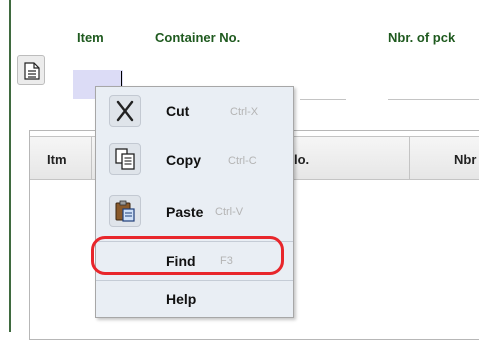 This screenshot has width=479, height=340. I want to click on menu-label-cut: Cut, so click(178, 111).